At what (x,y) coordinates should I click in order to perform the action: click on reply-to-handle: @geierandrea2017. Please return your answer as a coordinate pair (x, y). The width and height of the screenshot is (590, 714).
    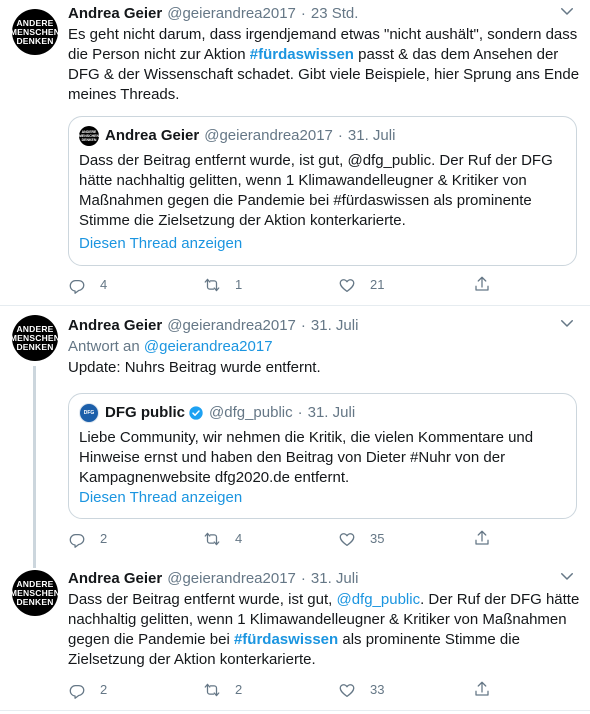
    Looking at the image, I should click on (208, 346).